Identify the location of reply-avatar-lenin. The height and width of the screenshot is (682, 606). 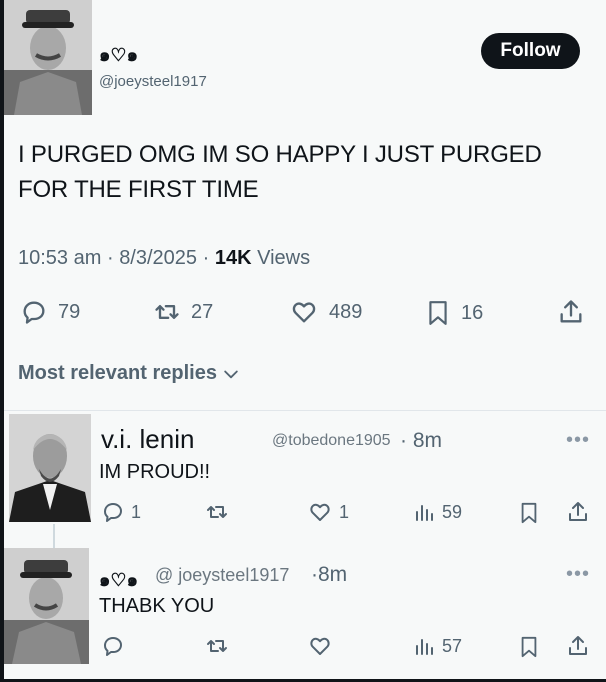
(50, 468).